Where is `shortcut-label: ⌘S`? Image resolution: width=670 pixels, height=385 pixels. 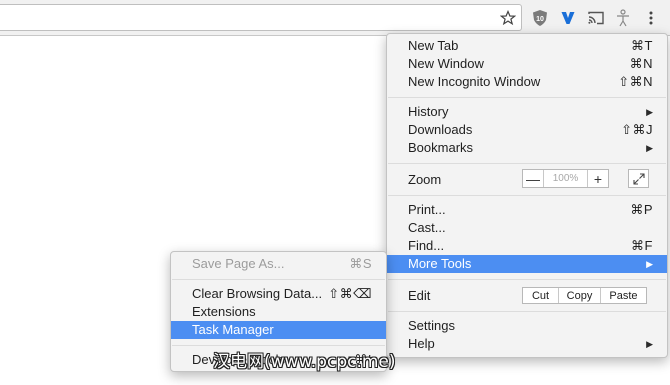 shortcut-label: ⌘S is located at coordinates (360, 263).